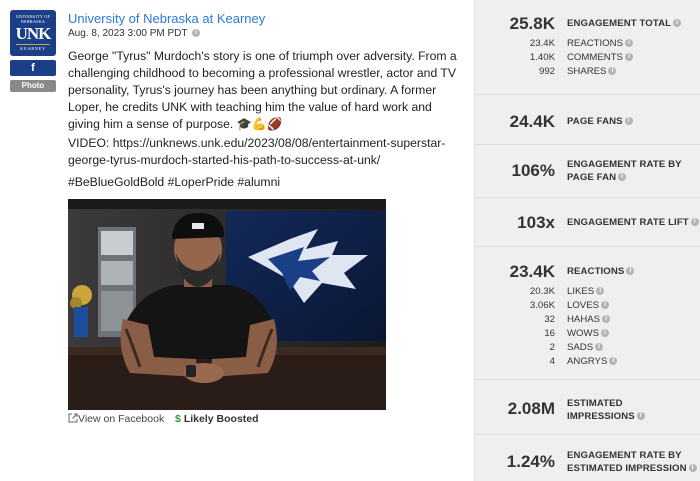 The image size is (700, 481). Describe the element at coordinates (628, 222) in the screenshot. I see `engagement-rate-lift-label-text: ENGAGEMENT RATE LIFT` at that location.